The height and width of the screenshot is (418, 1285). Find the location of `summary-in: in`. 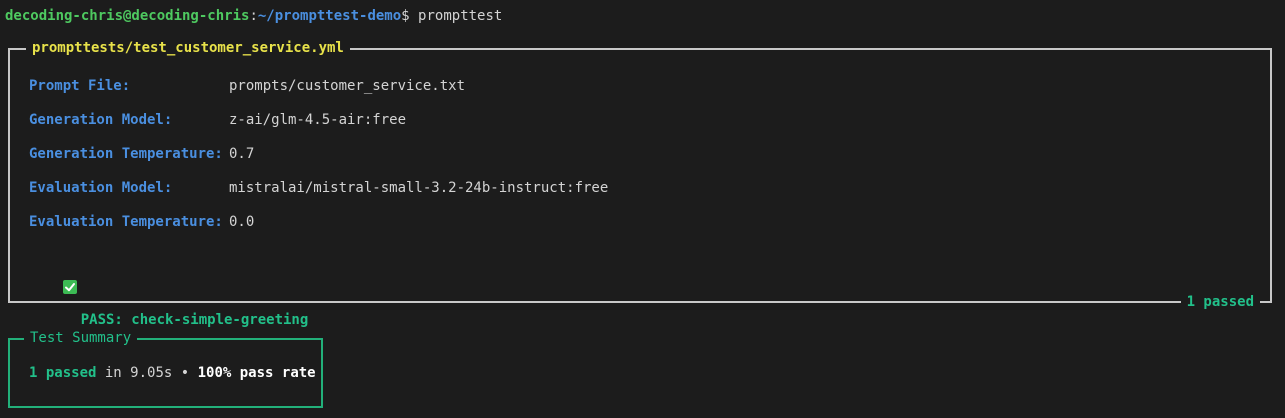

summary-in: in is located at coordinates (113, 373).